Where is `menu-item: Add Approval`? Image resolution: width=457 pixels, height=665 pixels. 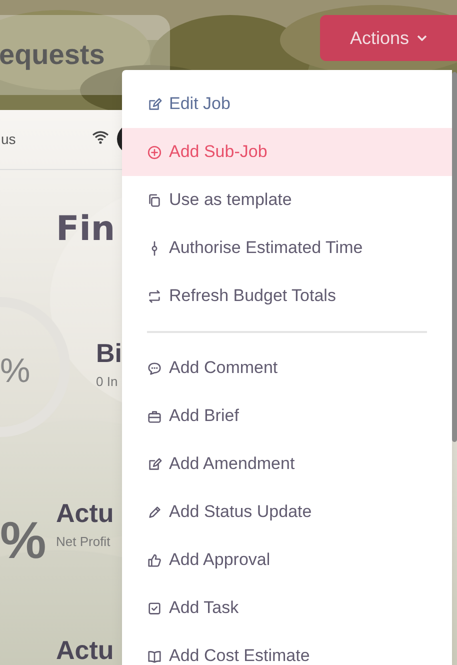 menu-item: Add Approval is located at coordinates (287, 560).